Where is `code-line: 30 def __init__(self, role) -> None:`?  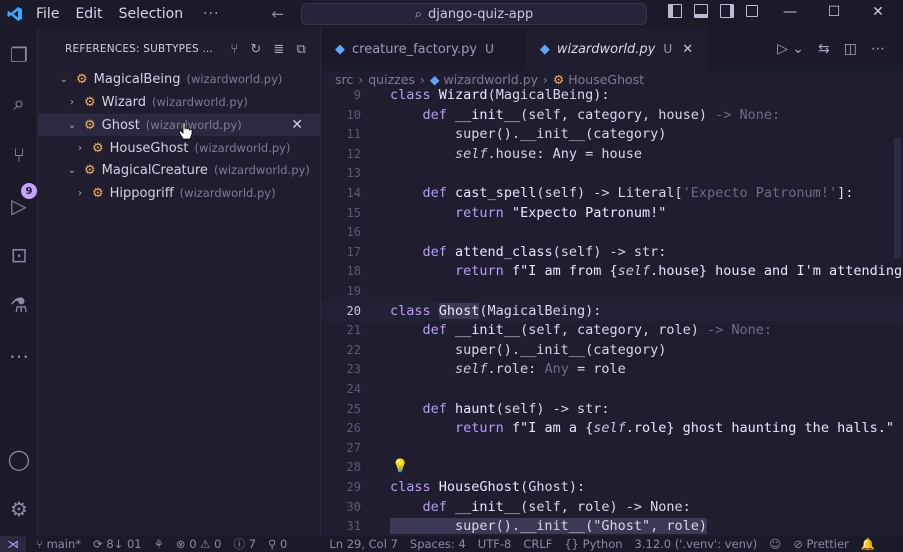 code-line: 30 def __init__(self, role) -> None: is located at coordinates (612, 508).